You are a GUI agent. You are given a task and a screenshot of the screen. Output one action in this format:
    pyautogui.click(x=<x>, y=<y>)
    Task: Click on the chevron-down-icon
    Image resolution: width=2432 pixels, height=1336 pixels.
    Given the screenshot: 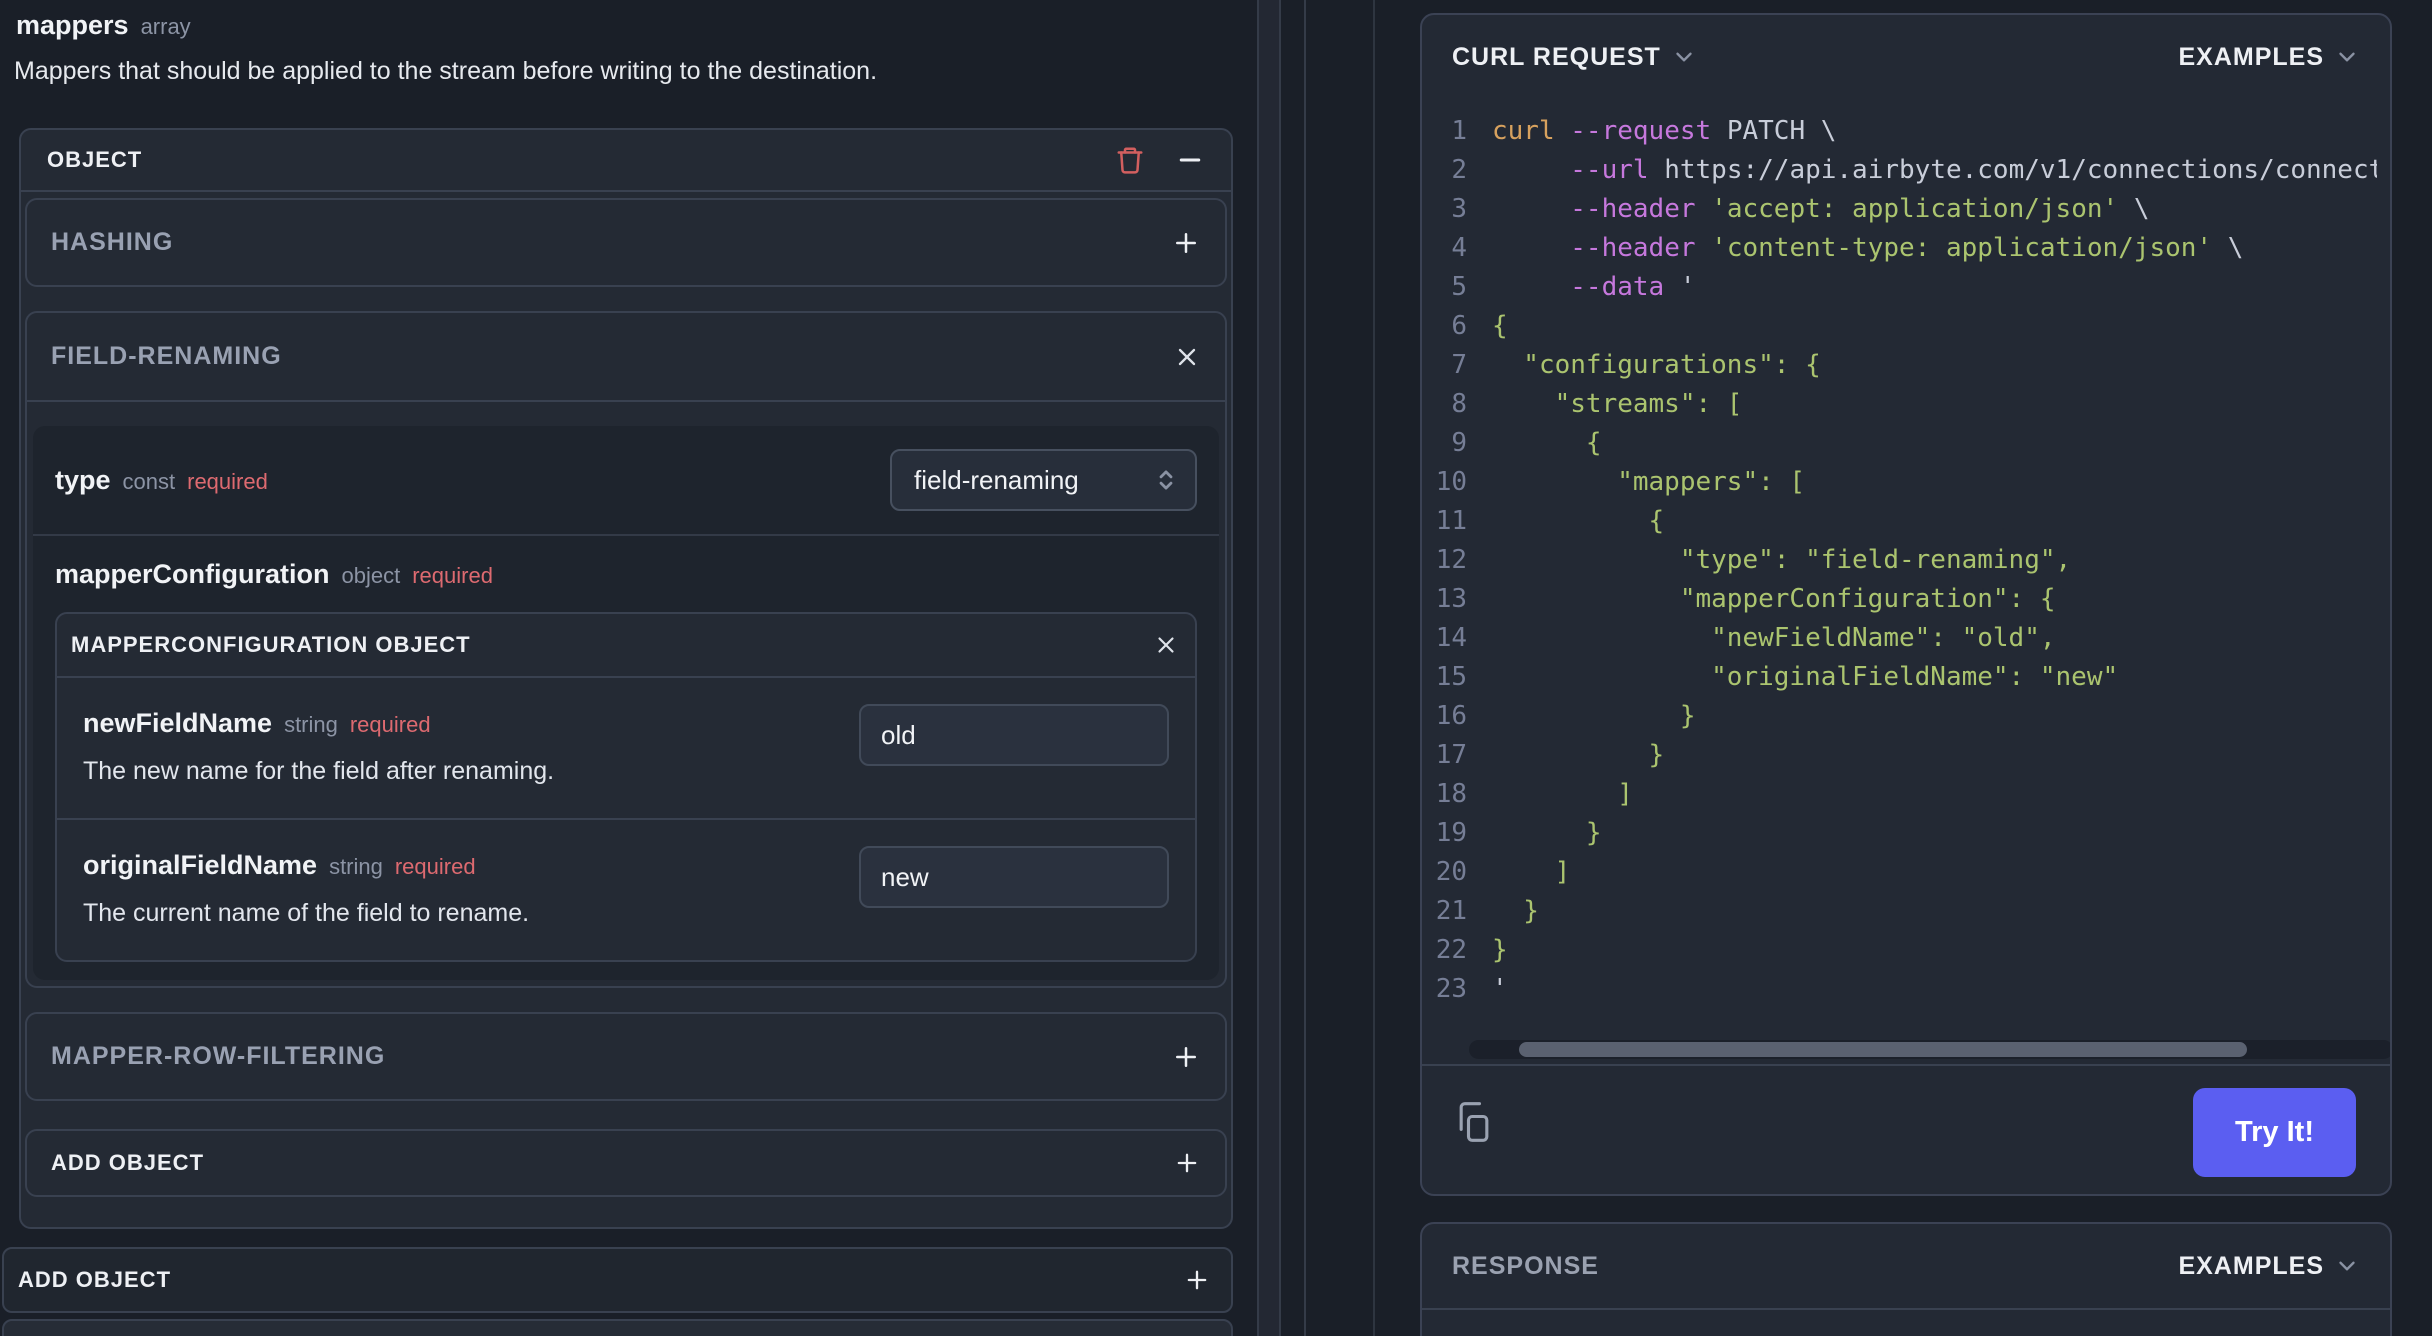 What is the action you would take?
    pyautogui.click(x=2347, y=57)
    